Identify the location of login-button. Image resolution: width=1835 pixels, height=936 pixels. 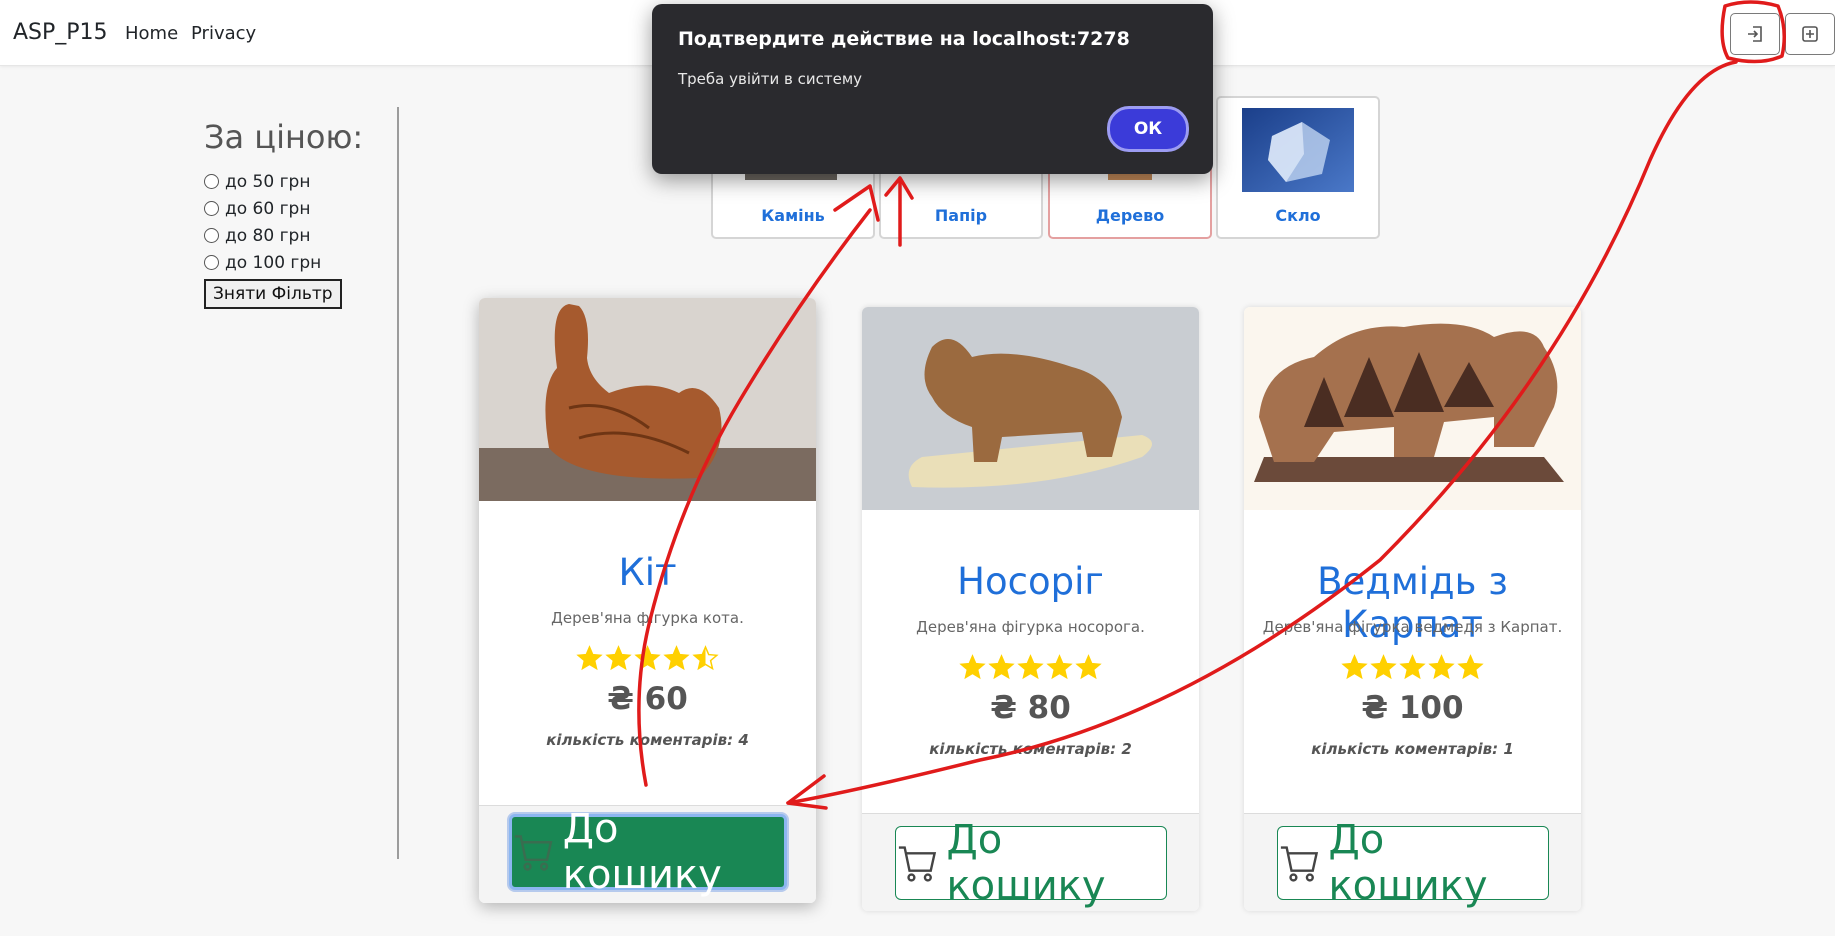
(1755, 34).